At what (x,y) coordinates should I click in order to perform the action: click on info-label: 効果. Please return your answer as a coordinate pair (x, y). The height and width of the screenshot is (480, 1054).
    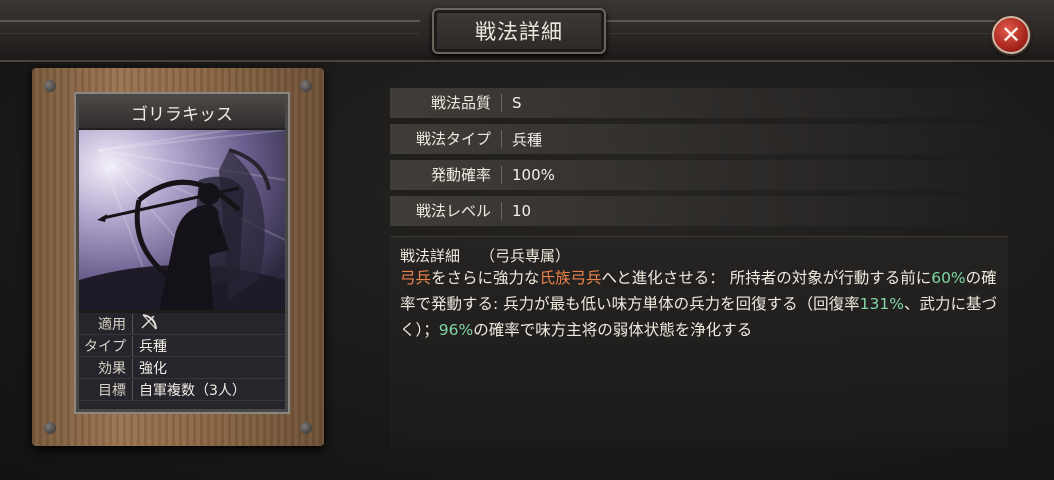
    Looking at the image, I should click on (106, 367).